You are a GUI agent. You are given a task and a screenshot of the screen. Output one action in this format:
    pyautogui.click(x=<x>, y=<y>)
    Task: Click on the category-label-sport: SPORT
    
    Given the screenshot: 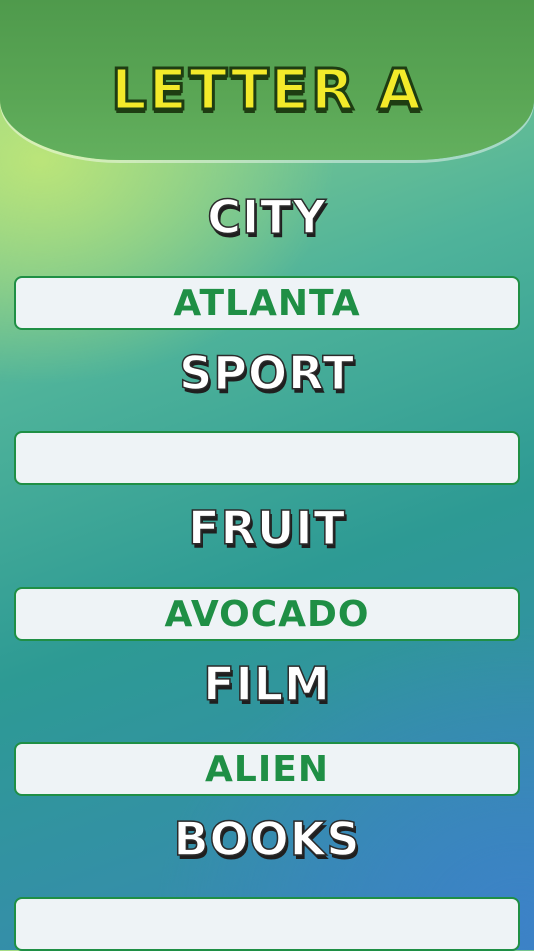 What is the action you would take?
    pyautogui.click(x=266, y=373)
    